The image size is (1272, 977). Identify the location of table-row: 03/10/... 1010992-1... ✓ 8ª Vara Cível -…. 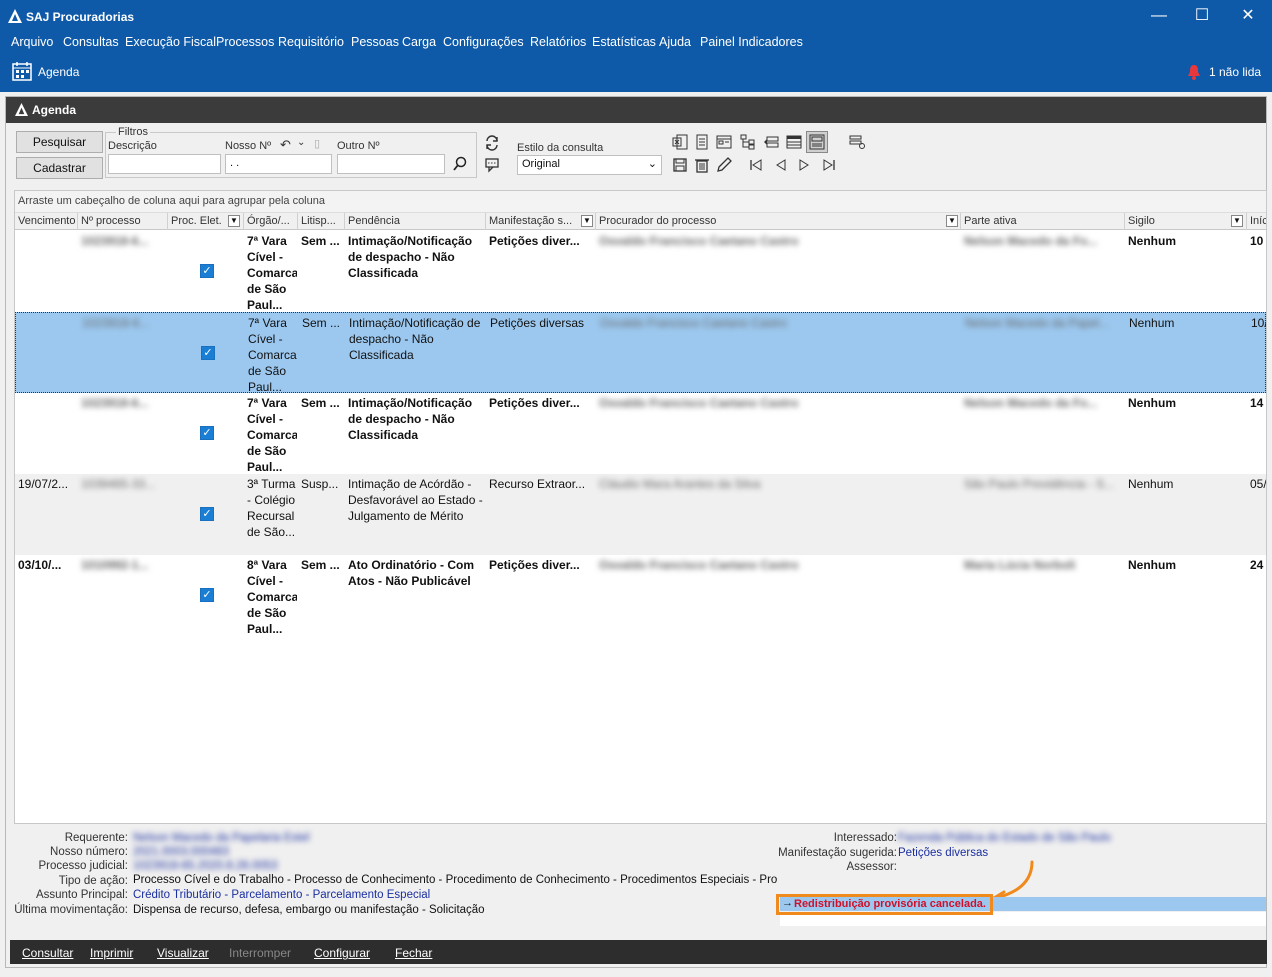
(640, 595).